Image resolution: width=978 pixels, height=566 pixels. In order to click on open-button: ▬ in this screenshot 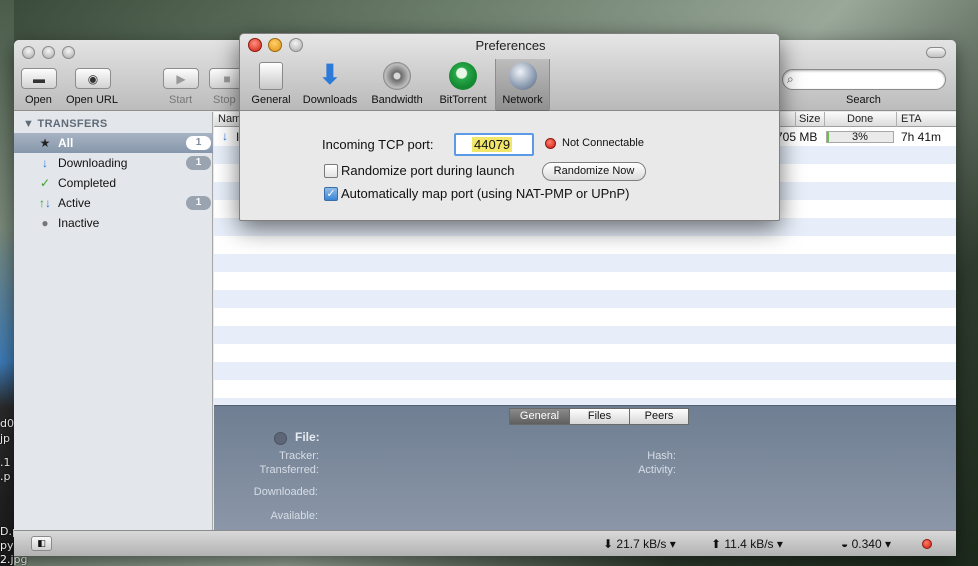, I will do `click(39, 78)`.